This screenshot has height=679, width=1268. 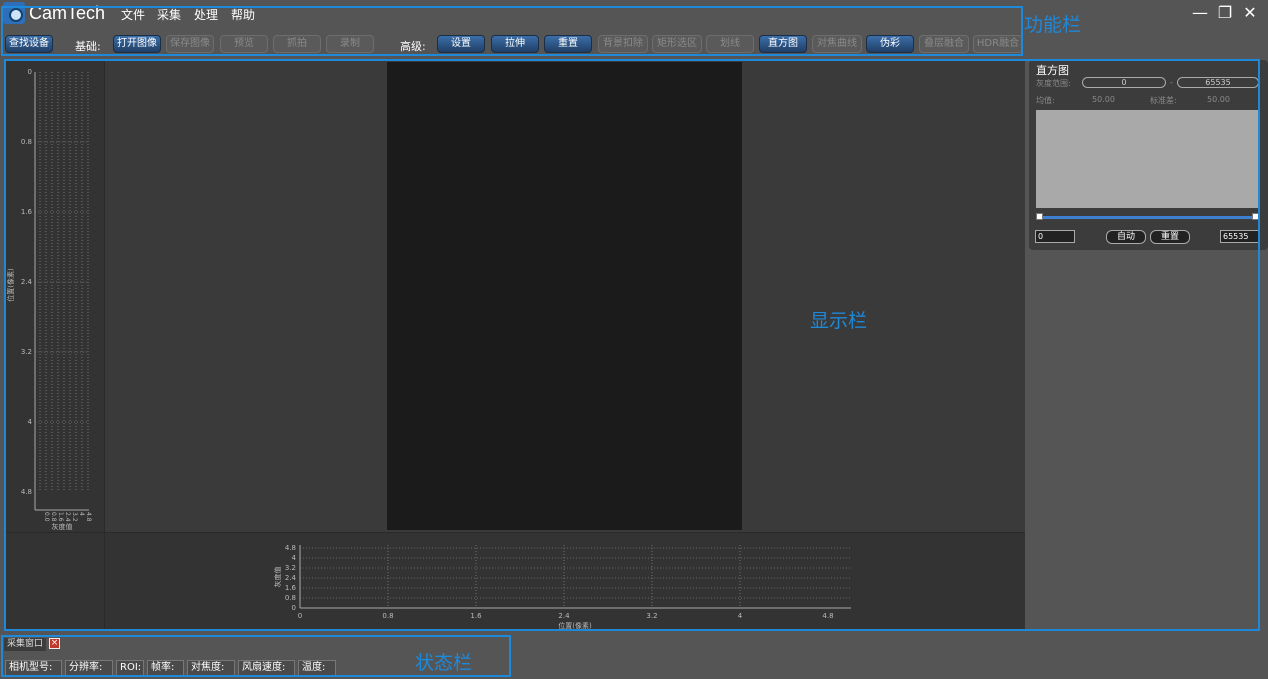 I want to click on restore-icon: ❐, so click(x=1225, y=13).